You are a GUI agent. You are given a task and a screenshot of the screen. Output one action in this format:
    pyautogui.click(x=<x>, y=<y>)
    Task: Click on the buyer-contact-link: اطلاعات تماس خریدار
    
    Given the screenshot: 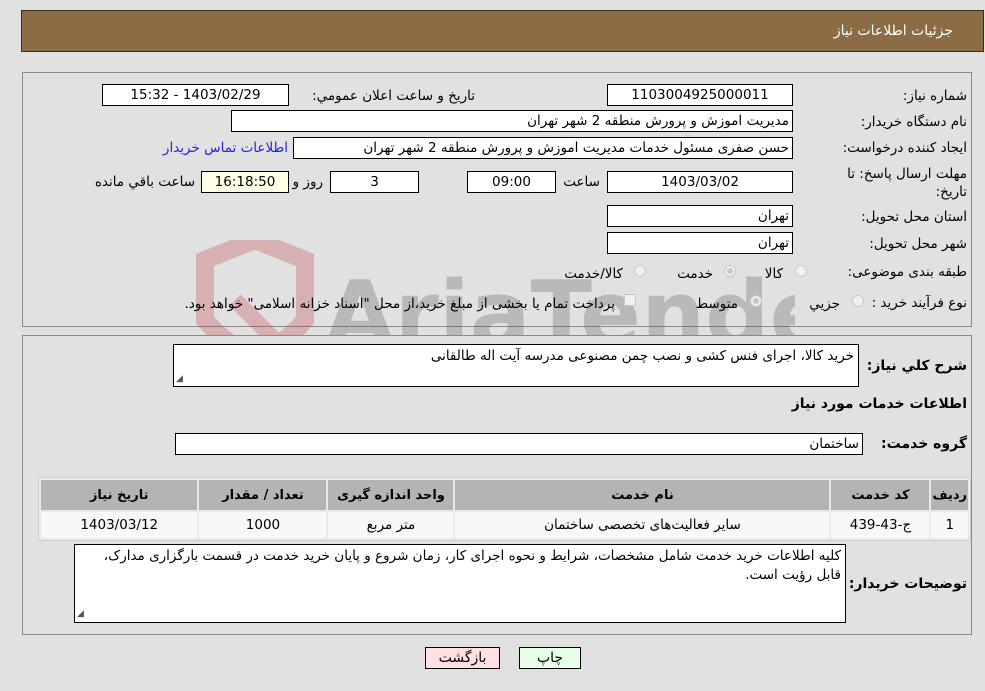 What is the action you would take?
    pyautogui.click(x=225, y=148)
    